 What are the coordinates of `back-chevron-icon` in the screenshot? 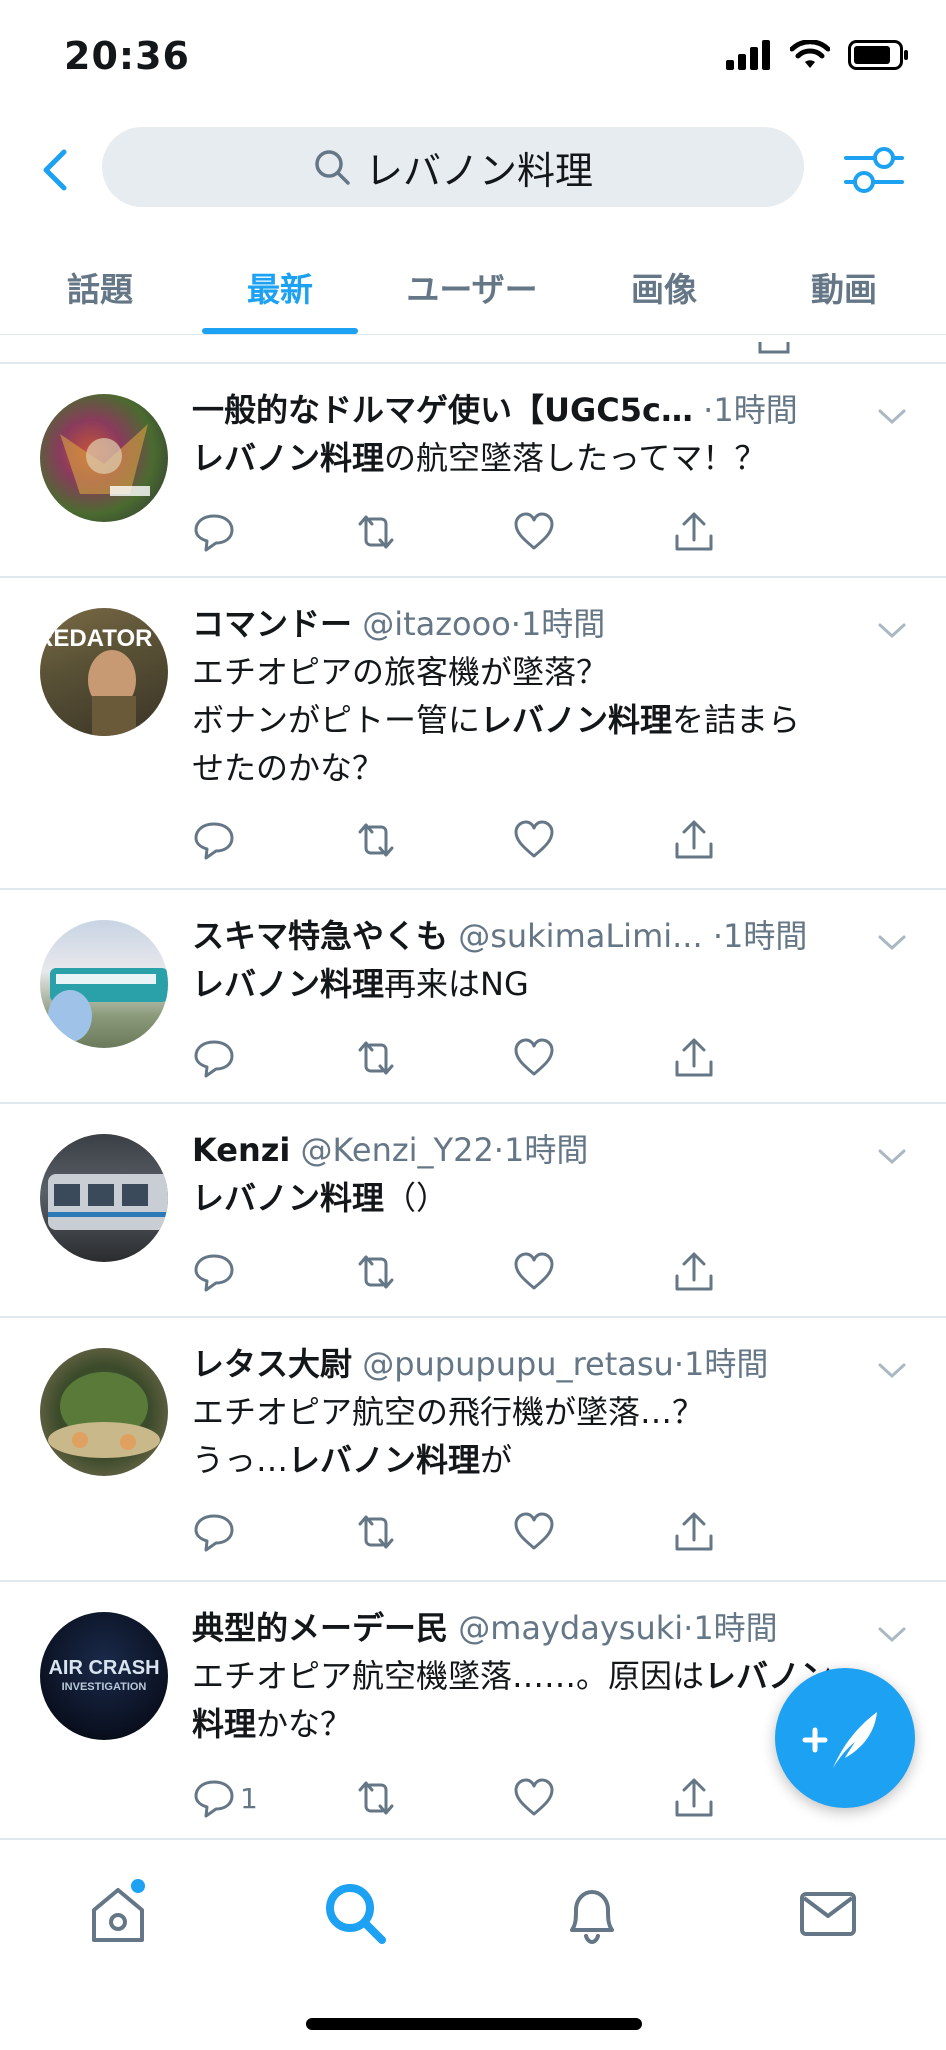 It's located at (56, 170).